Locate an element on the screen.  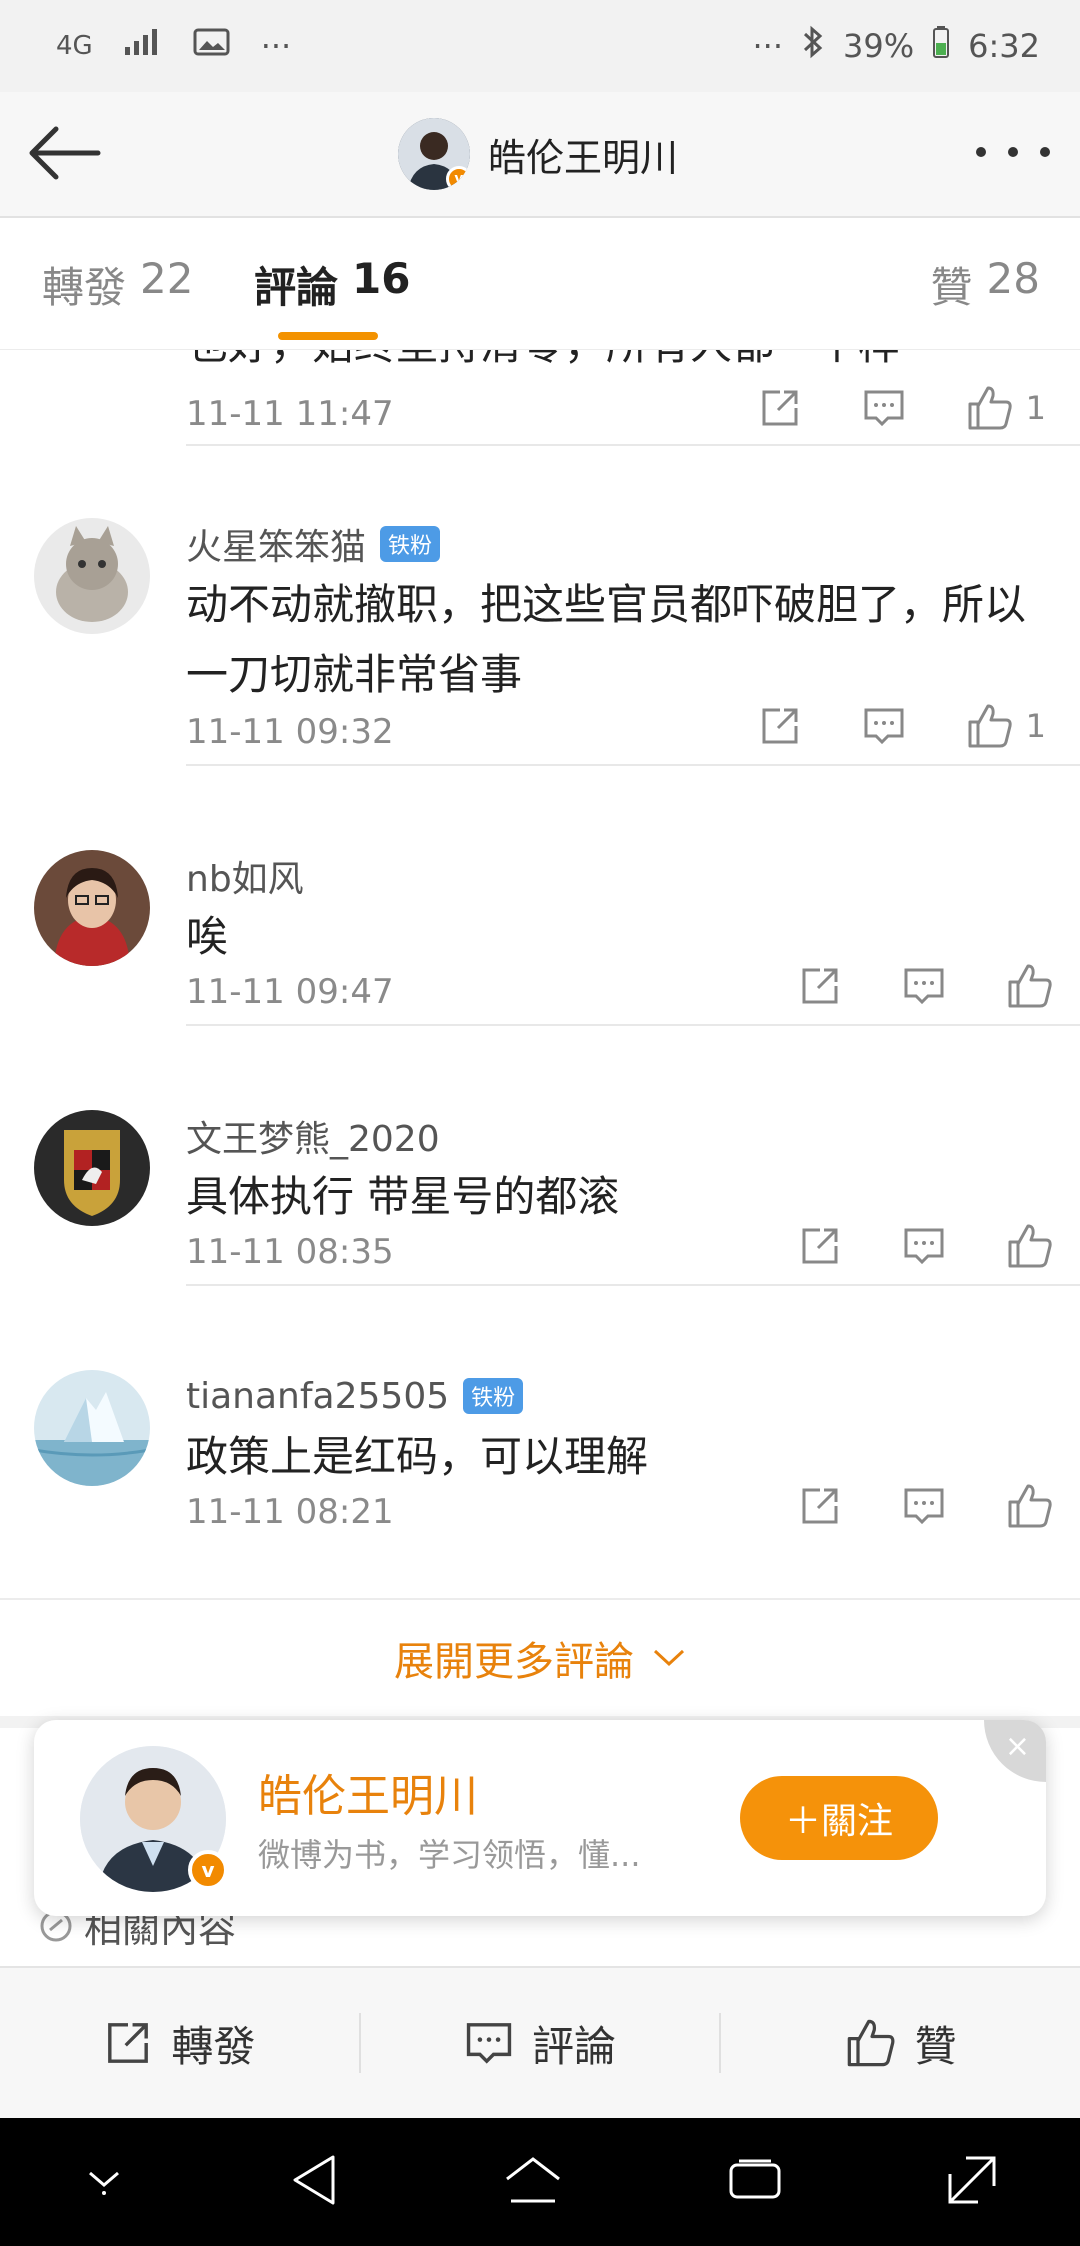
author-name: 火星笨笨猫 is located at coordinates (276, 547).